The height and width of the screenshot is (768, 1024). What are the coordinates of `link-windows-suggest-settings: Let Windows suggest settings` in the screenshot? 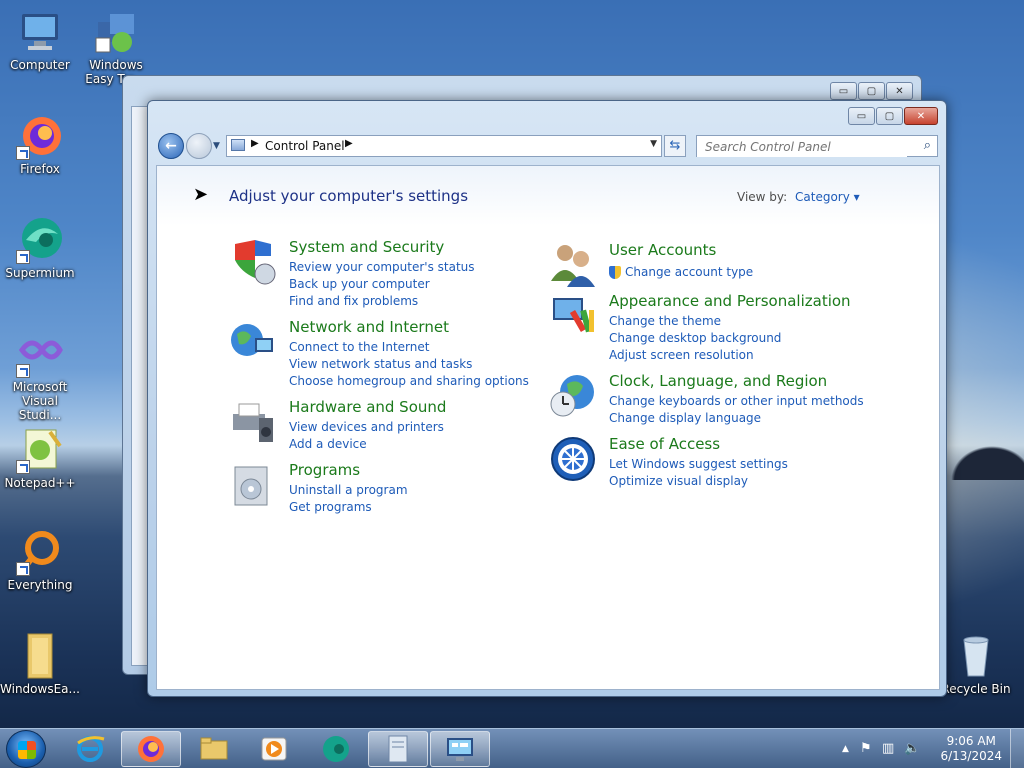 It's located at (698, 464).